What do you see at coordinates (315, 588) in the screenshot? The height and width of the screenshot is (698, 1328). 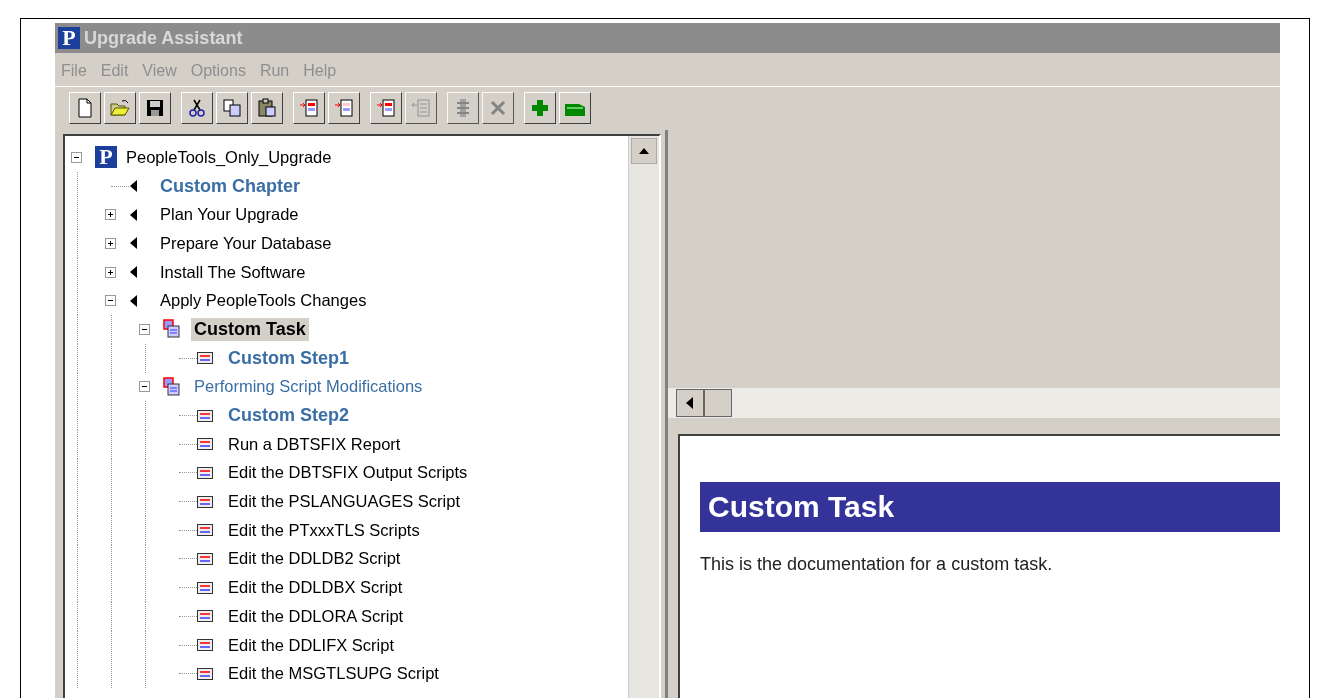 I see `tree-item: Edit the DDLDBX Script` at bounding box center [315, 588].